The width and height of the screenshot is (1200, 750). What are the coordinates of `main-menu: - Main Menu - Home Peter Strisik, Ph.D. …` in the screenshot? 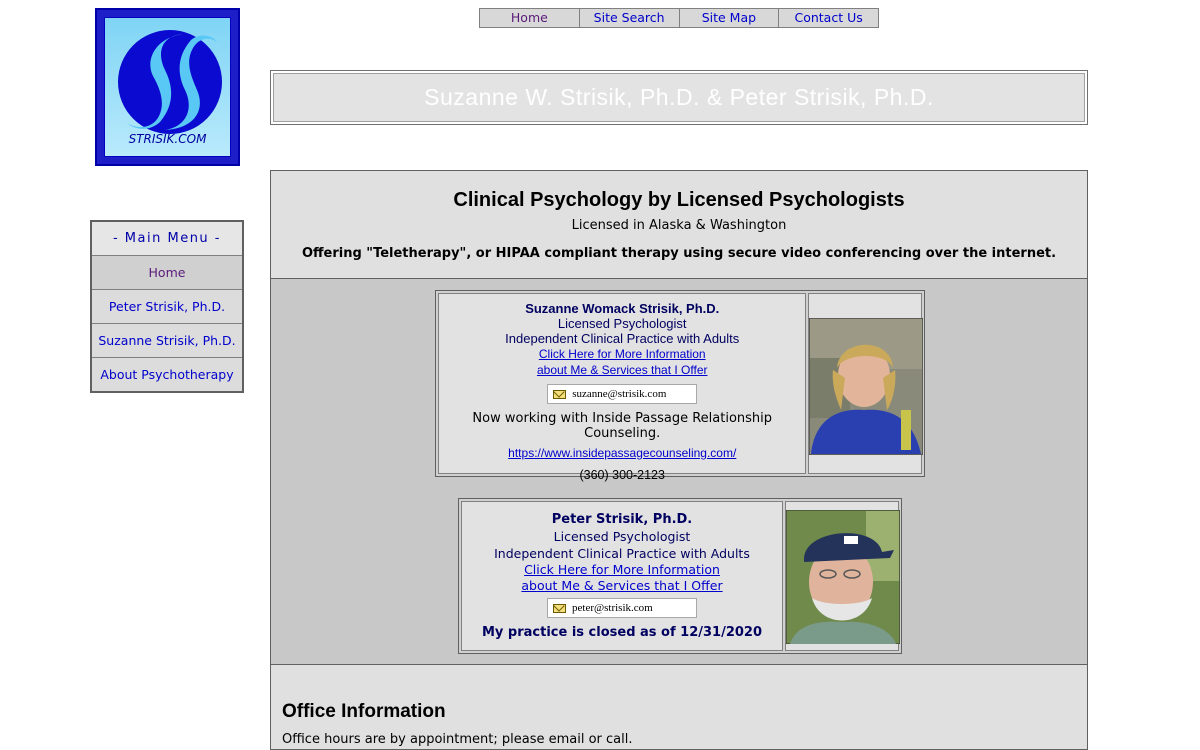 It's located at (167, 306).